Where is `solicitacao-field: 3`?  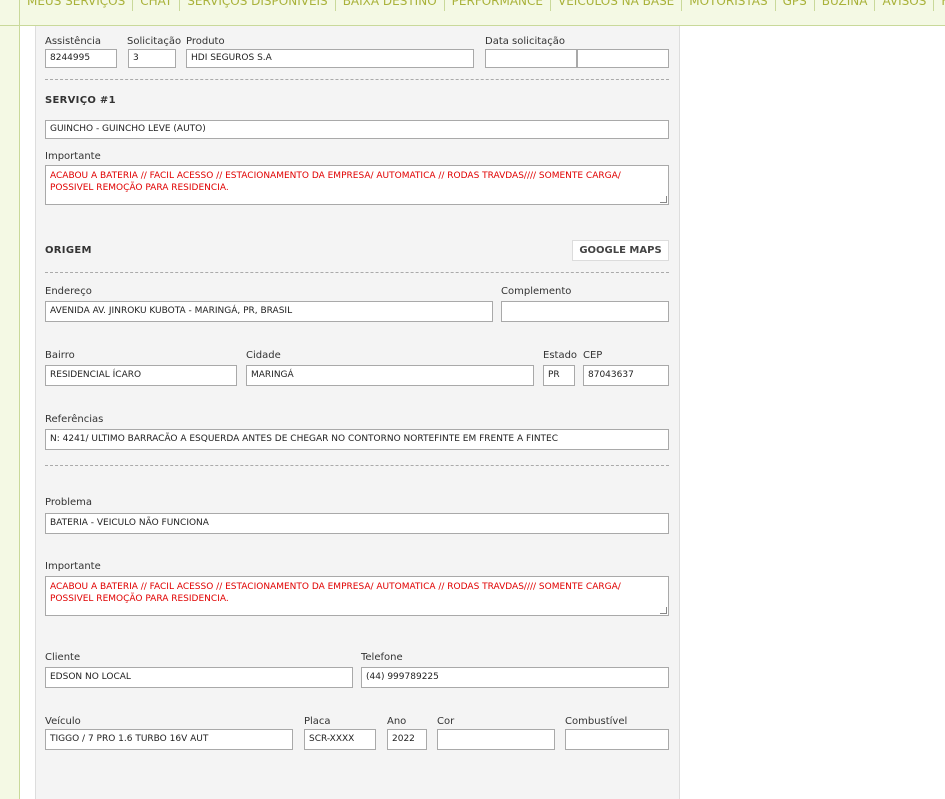 solicitacao-field: 3 is located at coordinates (152, 58).